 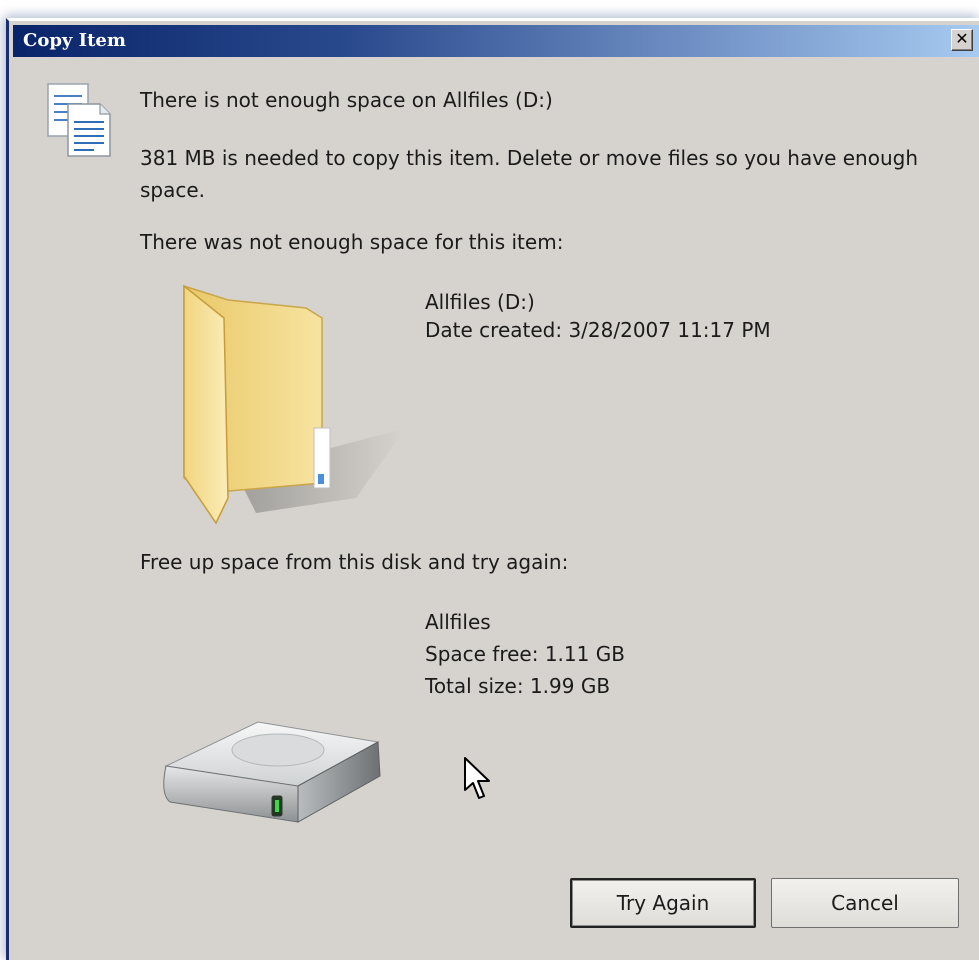 What do you see at coordinates (276, 773) in the screenshot?
I see `hard-drive-icon` at bounding box center [276, 773].